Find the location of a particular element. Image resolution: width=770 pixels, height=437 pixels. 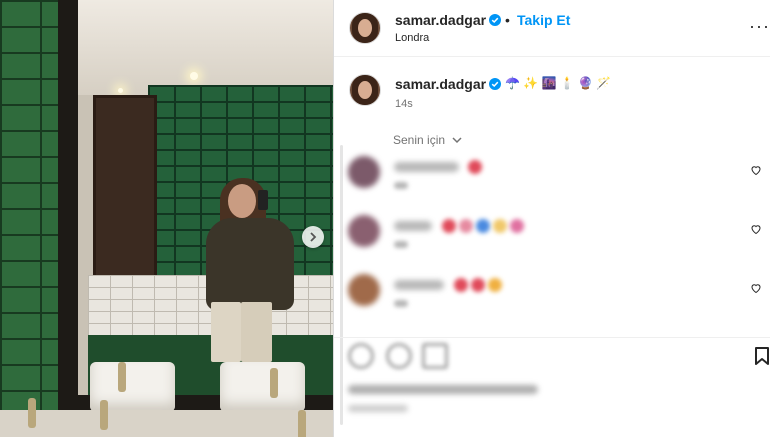

caption-avatar is located at coordinates (365, 90).